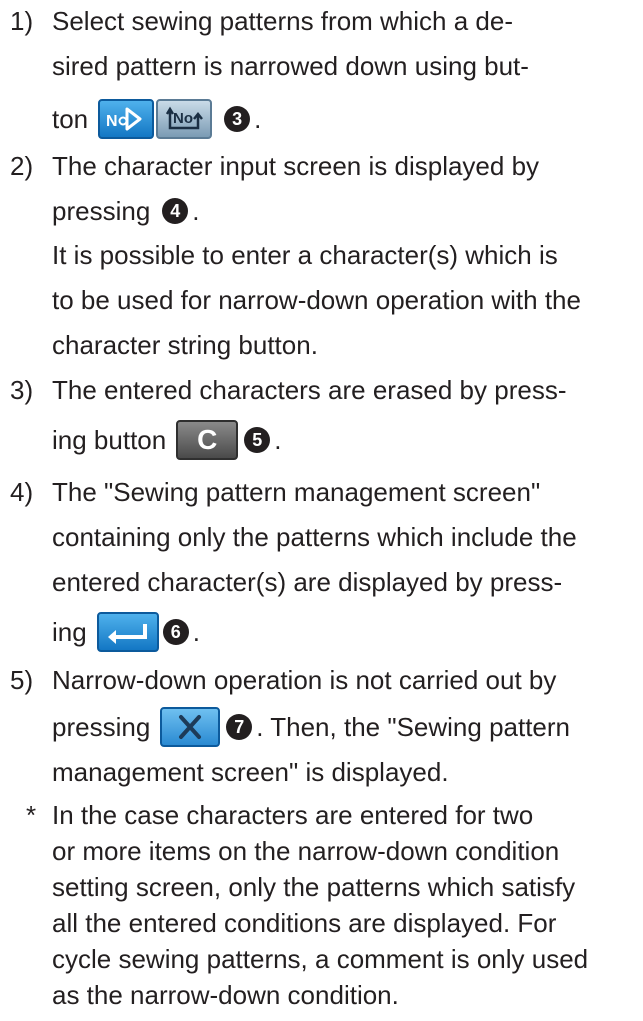 The height and width of the screenshot is (1021, 643). I want to click on item-4-number: 4), so click(22, 492).